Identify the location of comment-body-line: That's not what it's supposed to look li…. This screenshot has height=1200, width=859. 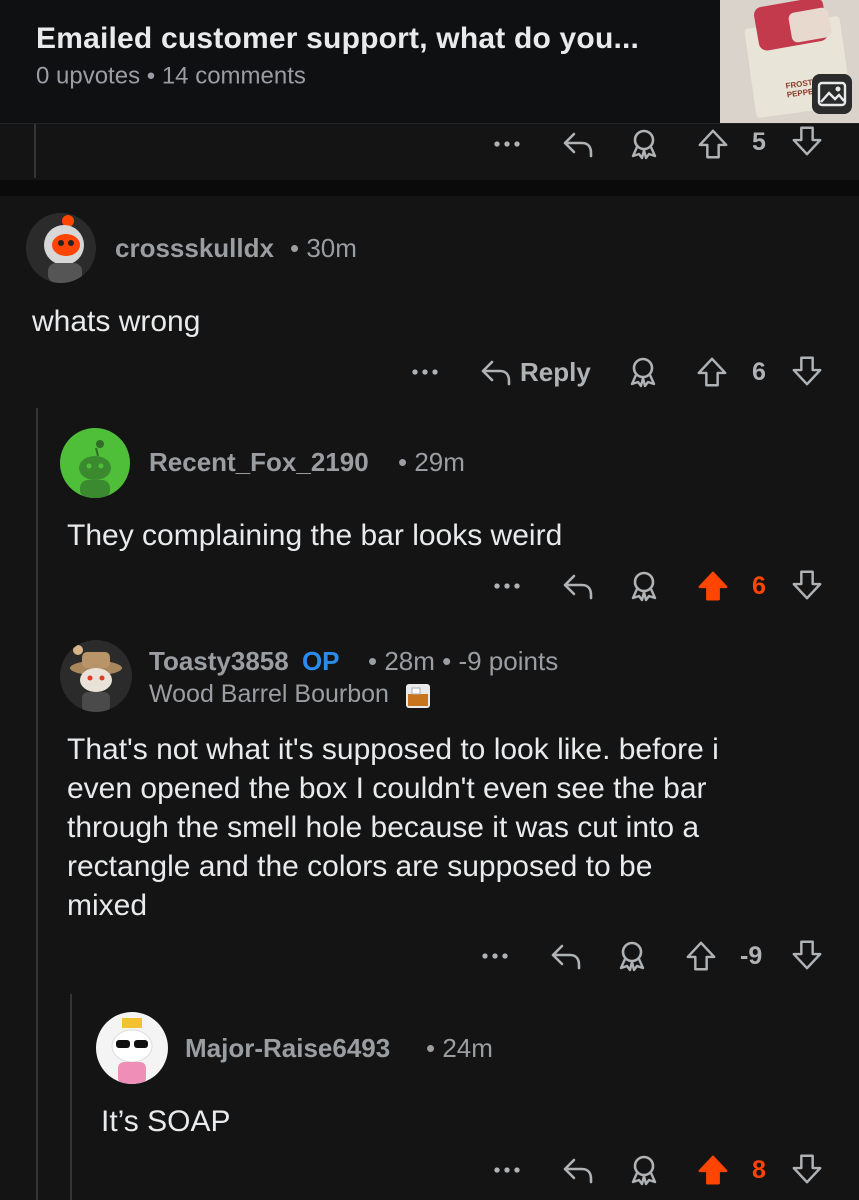
(393, 749).